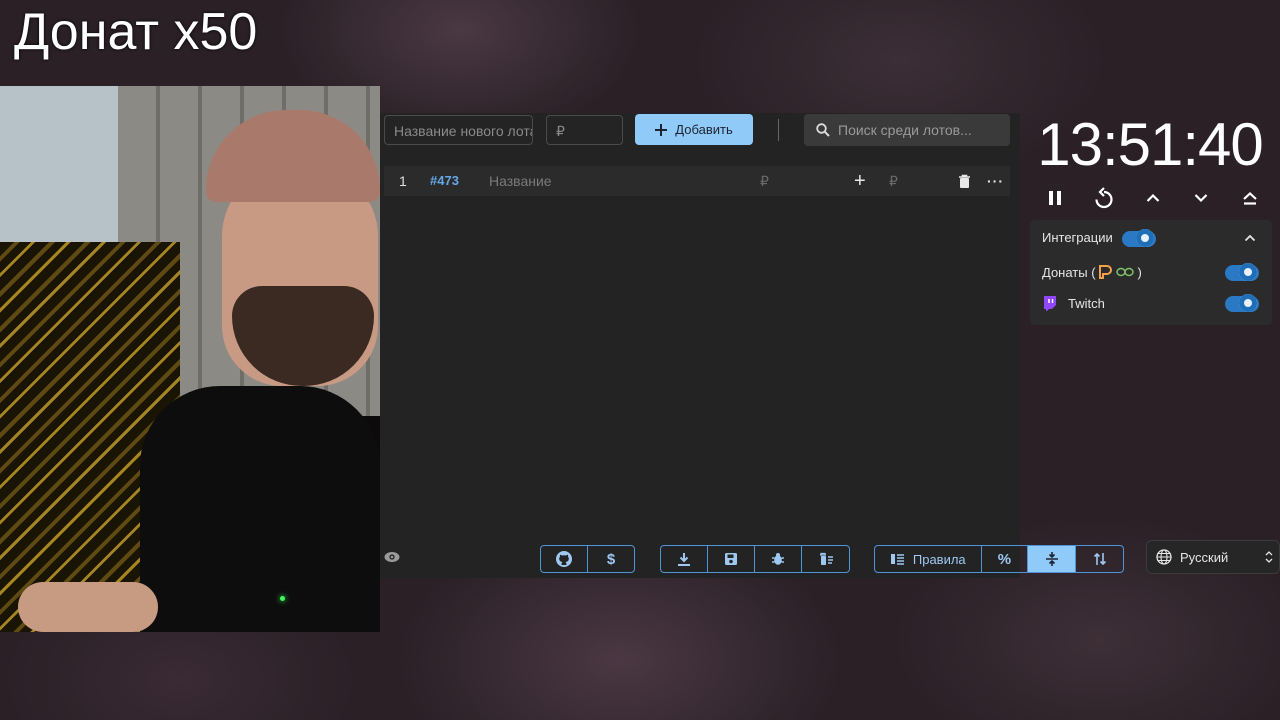 This screenshot has width=1280, height=720. I want to click on download-button, so click(684, 559).